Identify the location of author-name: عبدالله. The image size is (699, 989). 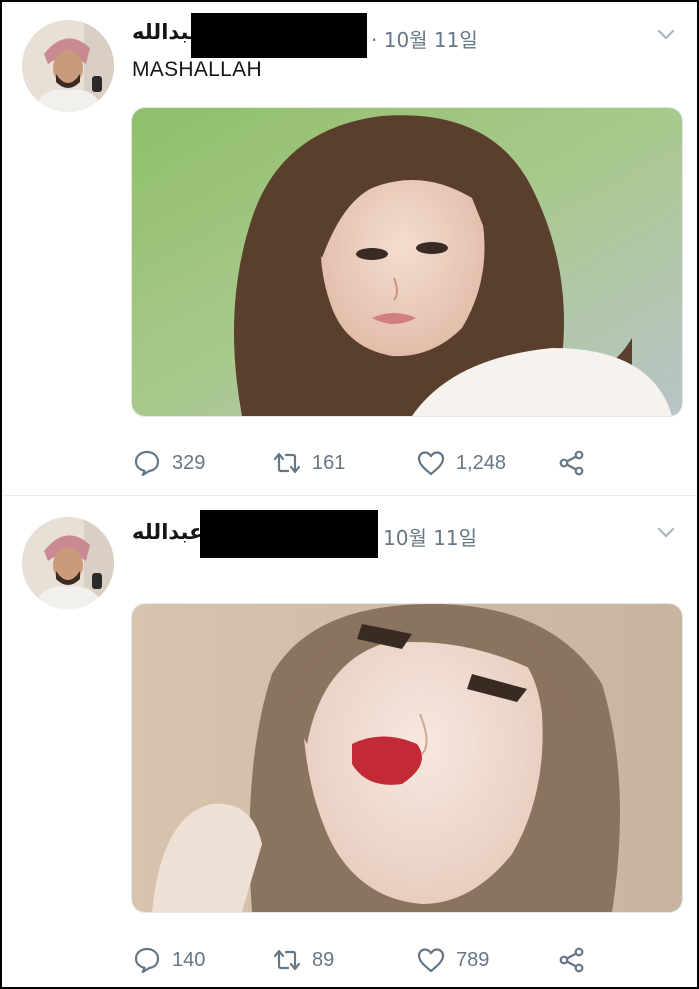
(167, 532).